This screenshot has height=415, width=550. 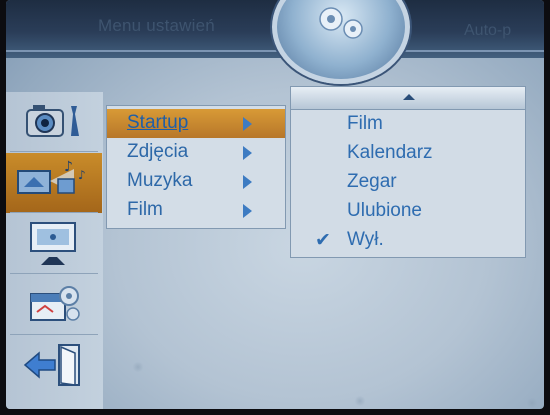 I want to click on submenu-item-music: Muzyka, so click(x=196, y=181).